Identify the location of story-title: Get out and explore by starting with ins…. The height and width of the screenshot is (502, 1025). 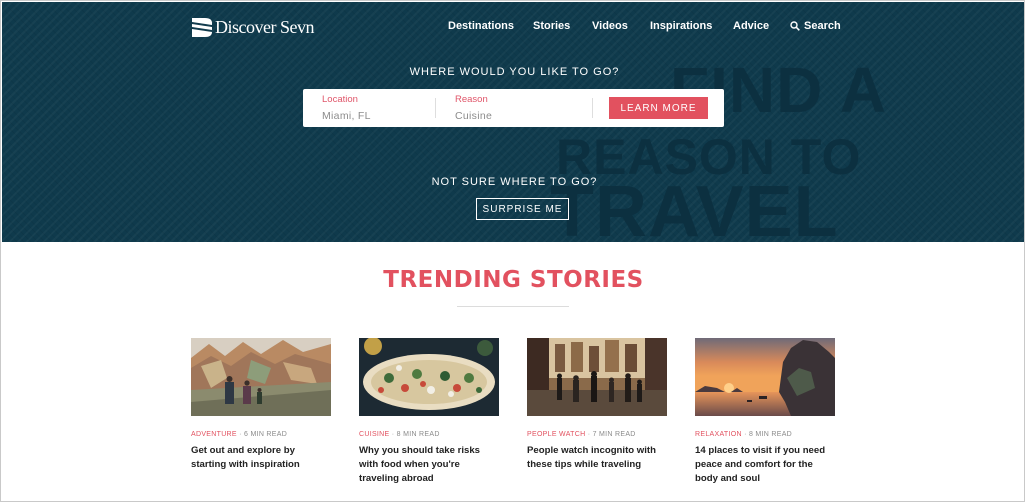
(261, 458).